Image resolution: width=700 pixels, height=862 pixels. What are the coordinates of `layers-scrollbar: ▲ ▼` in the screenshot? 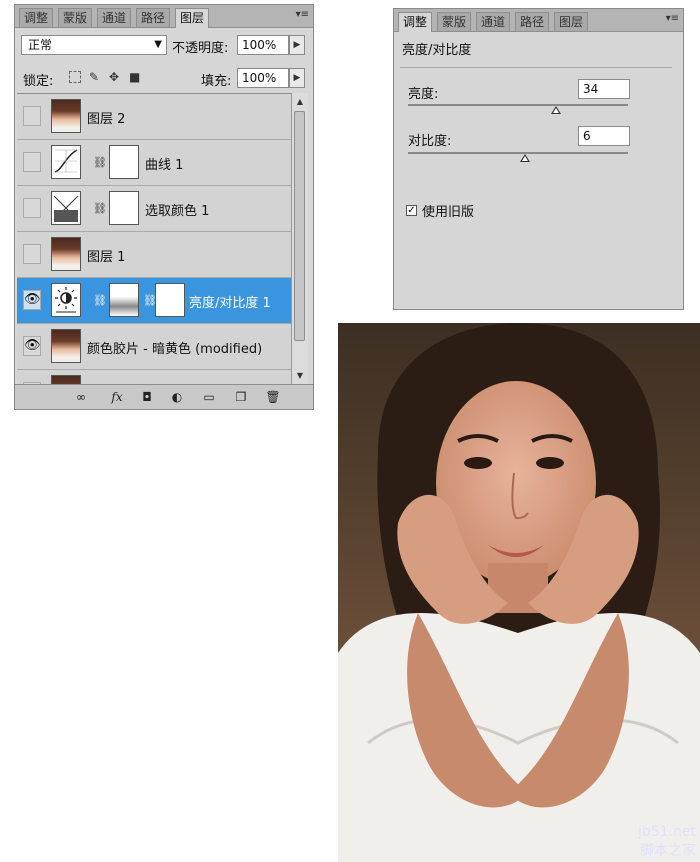 It's located at (299, 239).